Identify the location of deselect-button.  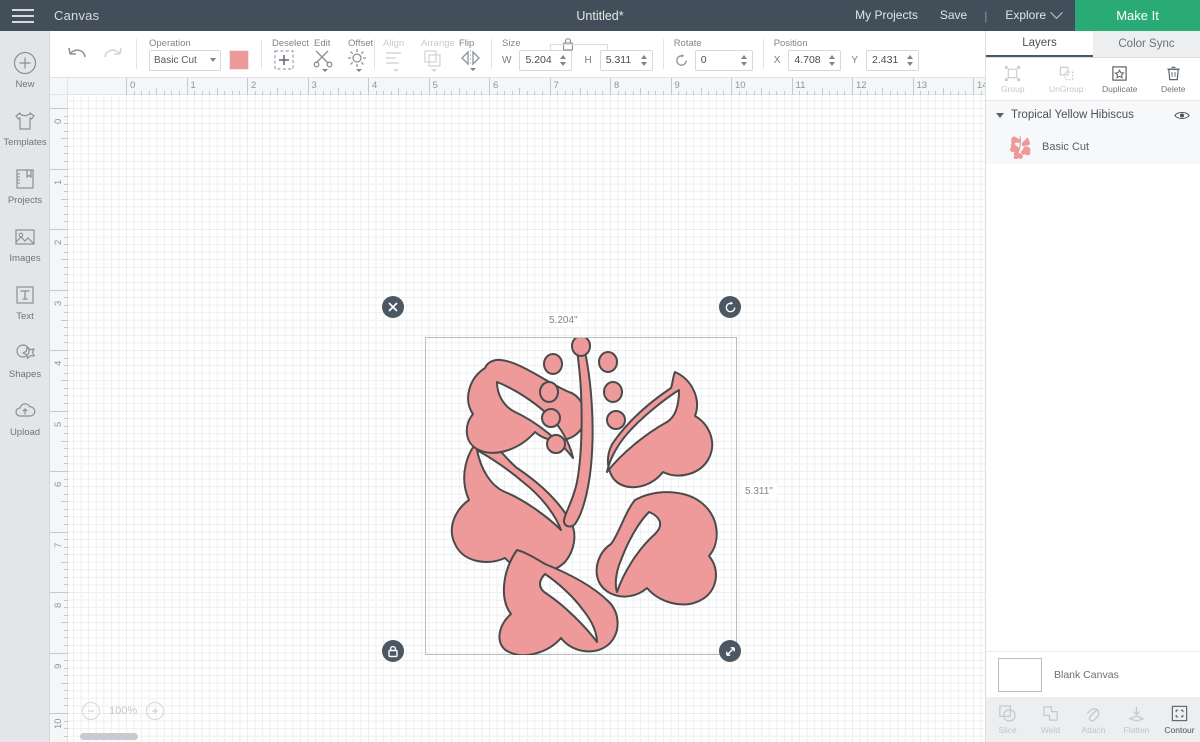
(284, 60).